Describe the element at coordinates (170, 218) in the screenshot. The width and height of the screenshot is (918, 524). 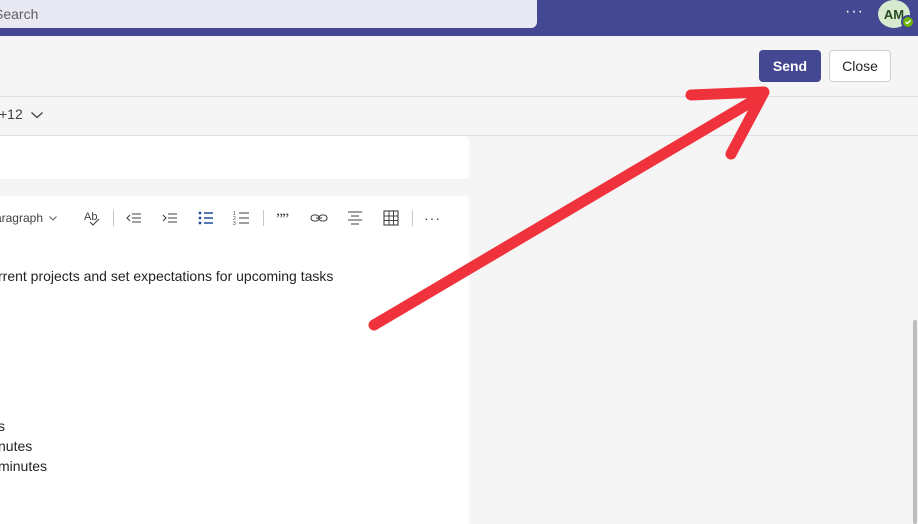
I see `increase-indent-icon` at that location.